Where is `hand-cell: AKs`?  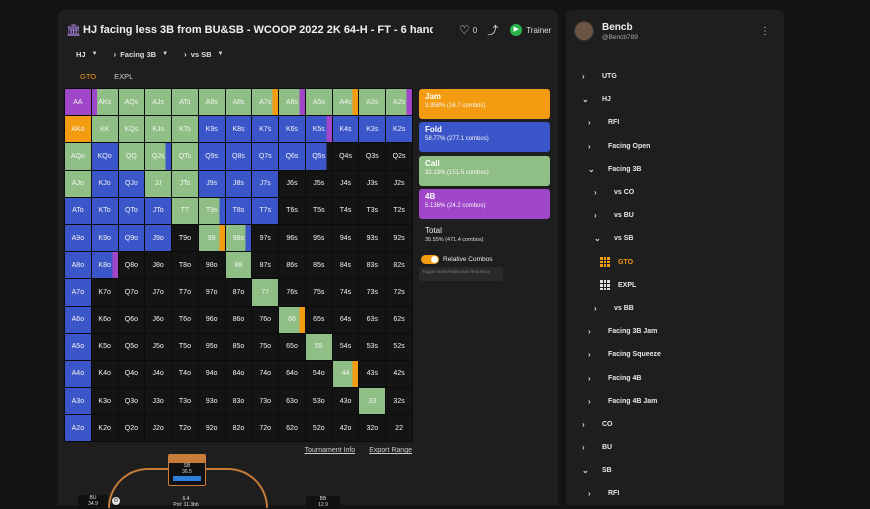 hand-cell: AKs is located at coordinates (105, 103).